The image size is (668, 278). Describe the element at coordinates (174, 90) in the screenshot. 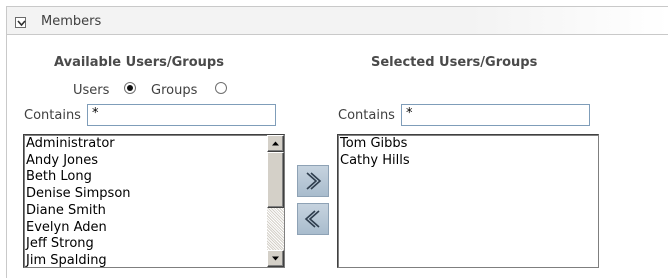

I see `groups-radio-label: Groups` at that location.